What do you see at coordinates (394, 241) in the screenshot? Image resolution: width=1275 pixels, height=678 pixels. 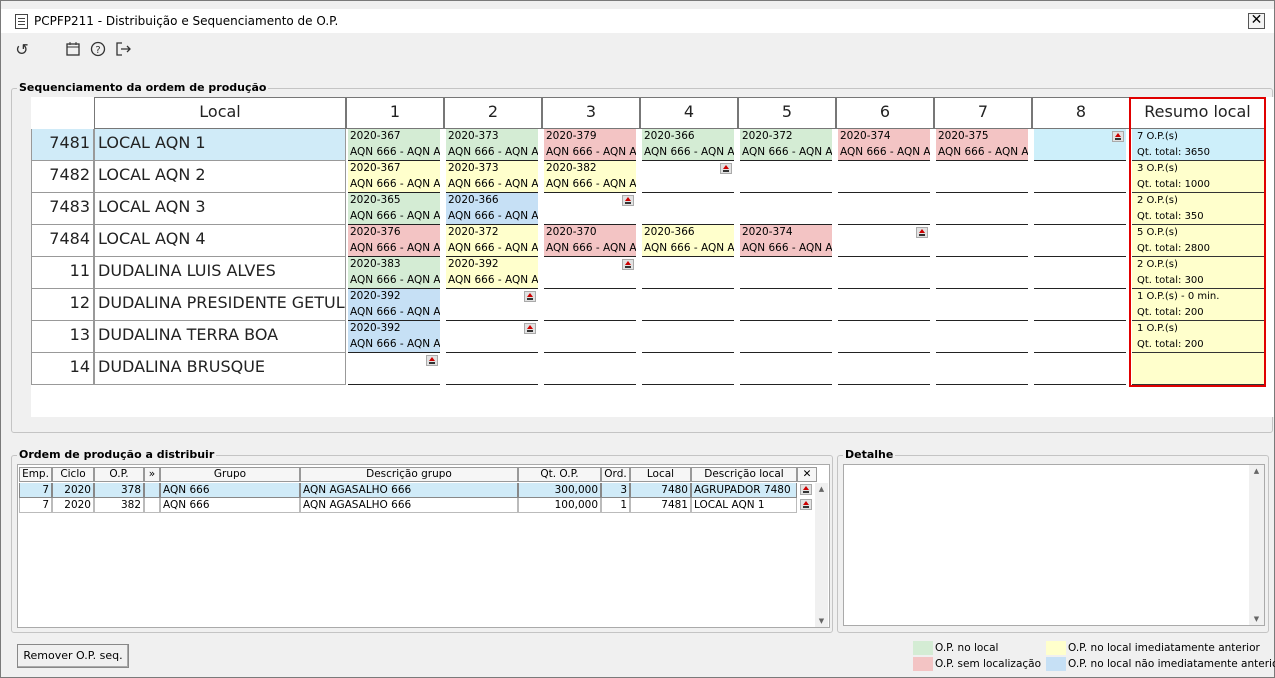 I see `op-slot: 2020-376AQN 666 - AQN AGASALHO 666` at bounding box center [394, 241].